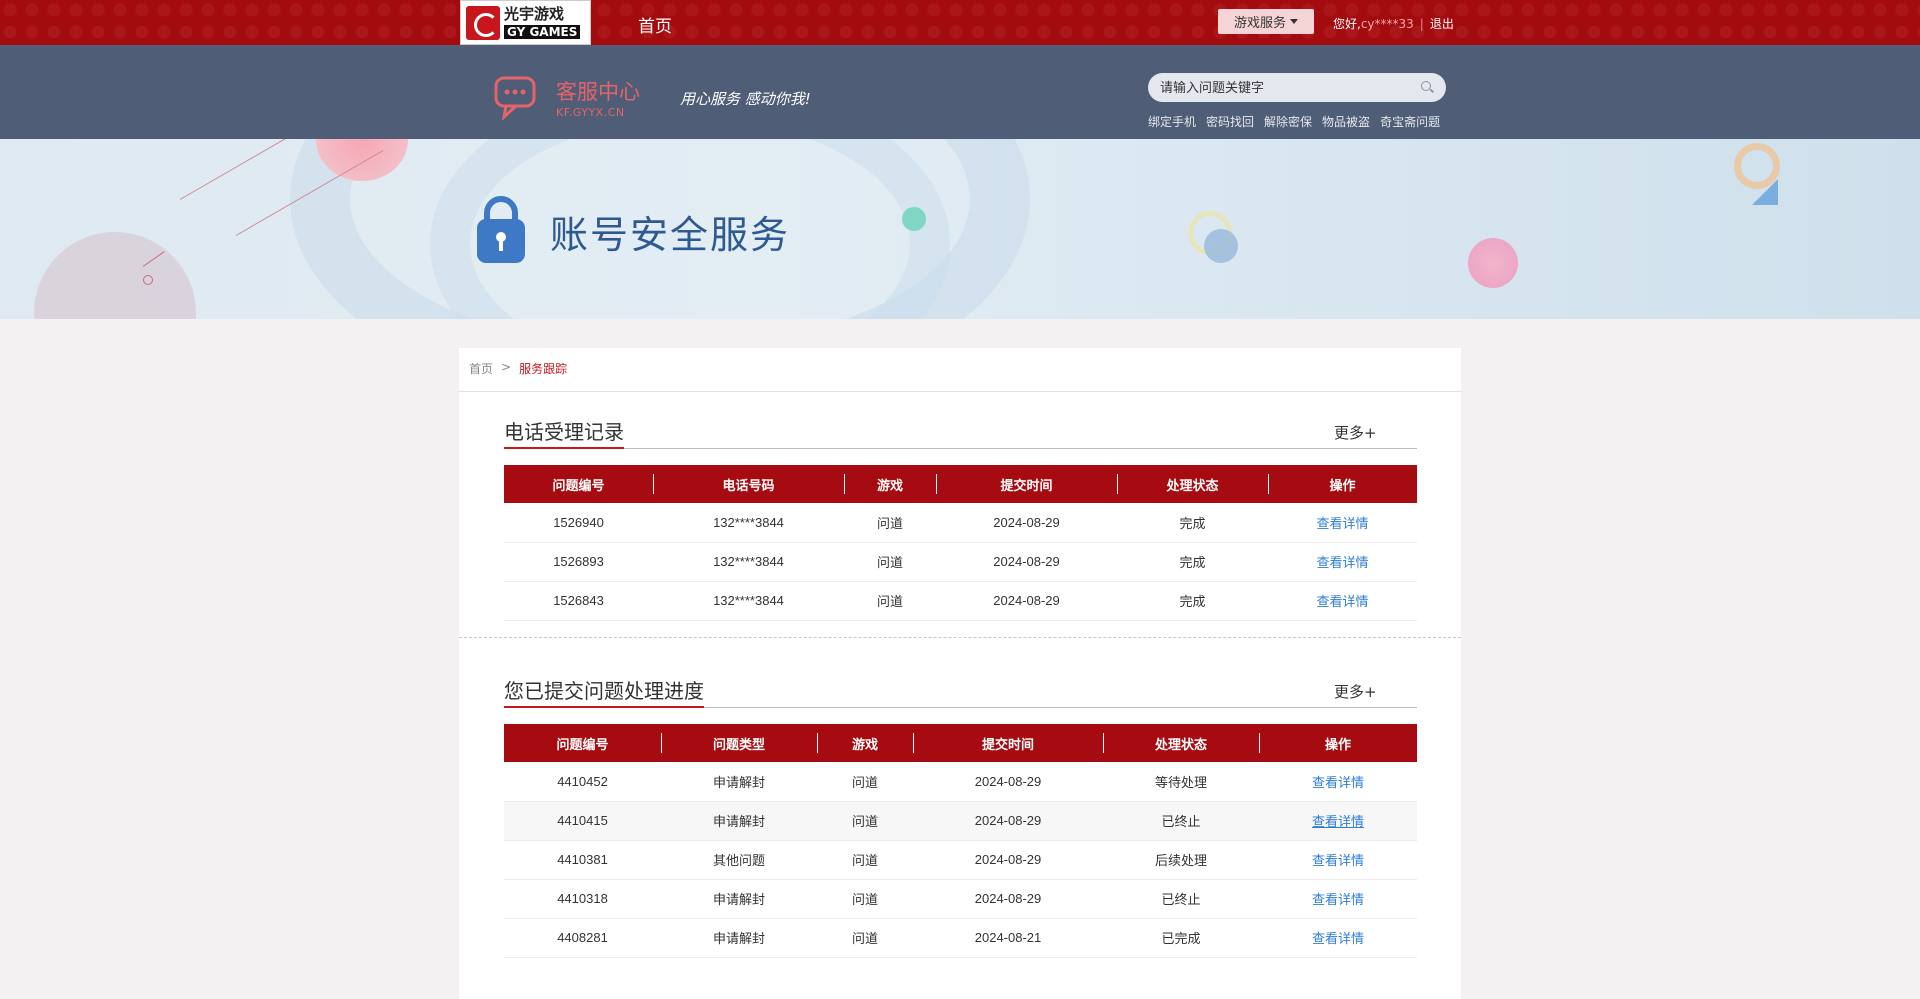  What do you see at coordinates (483, 22) in the screenshot?
I see `gy-logo-icon` at bounding box center [483, 22].